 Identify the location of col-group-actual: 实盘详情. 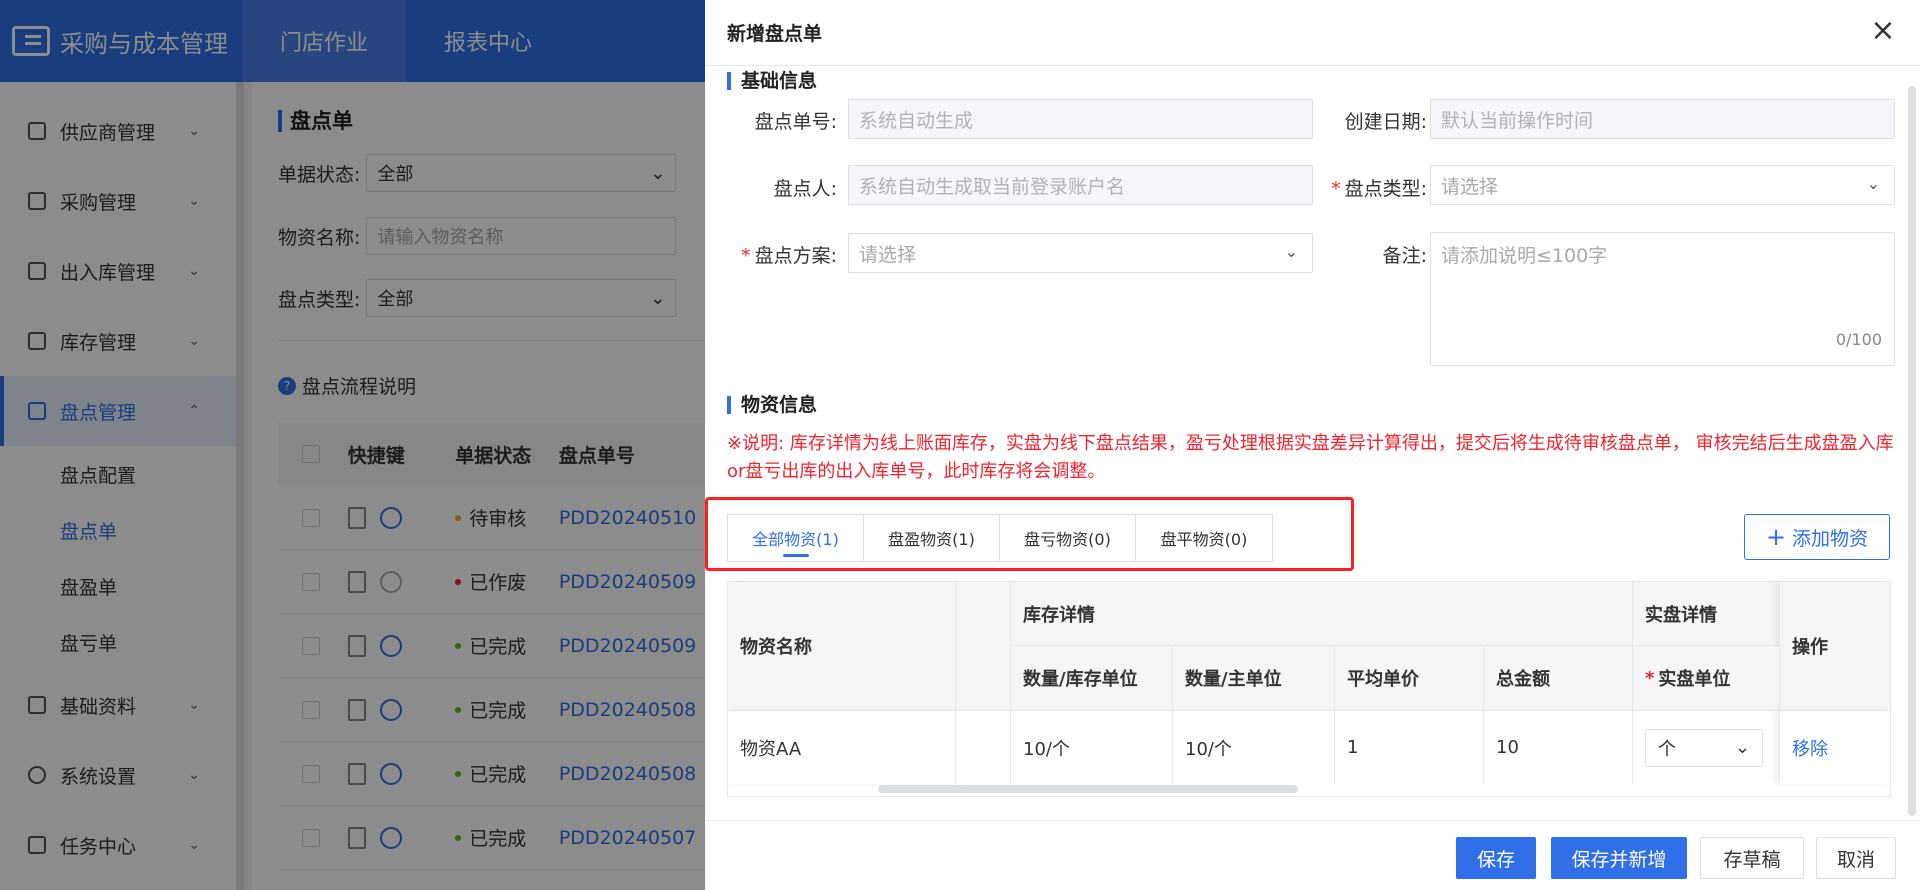
(1706, 614).